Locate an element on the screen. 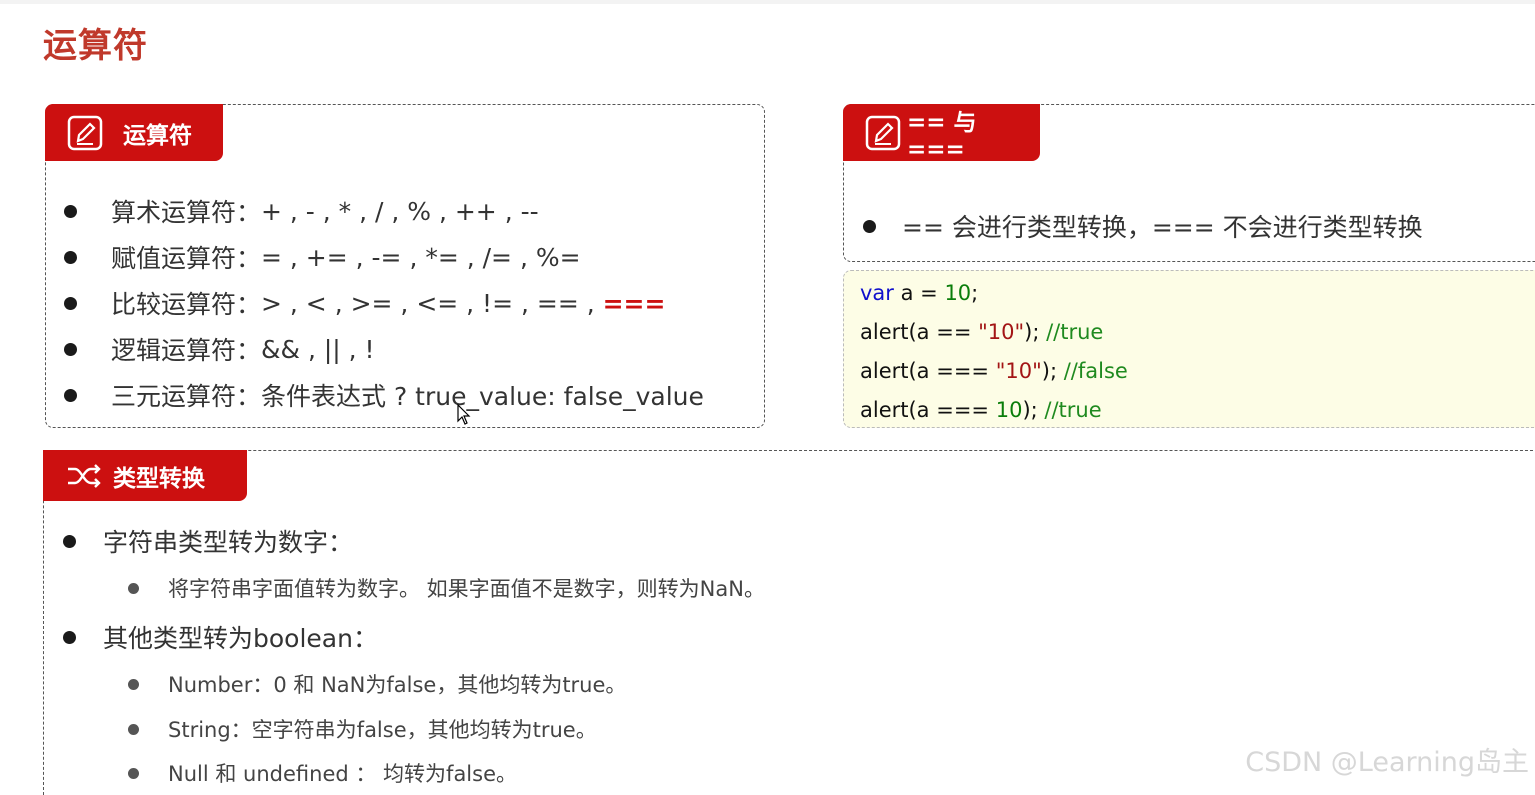 Image resolution: width=1535 pixels, height=795 pixels. code-line: alert(a === "10"); //false is located at coordinates (994, 371).